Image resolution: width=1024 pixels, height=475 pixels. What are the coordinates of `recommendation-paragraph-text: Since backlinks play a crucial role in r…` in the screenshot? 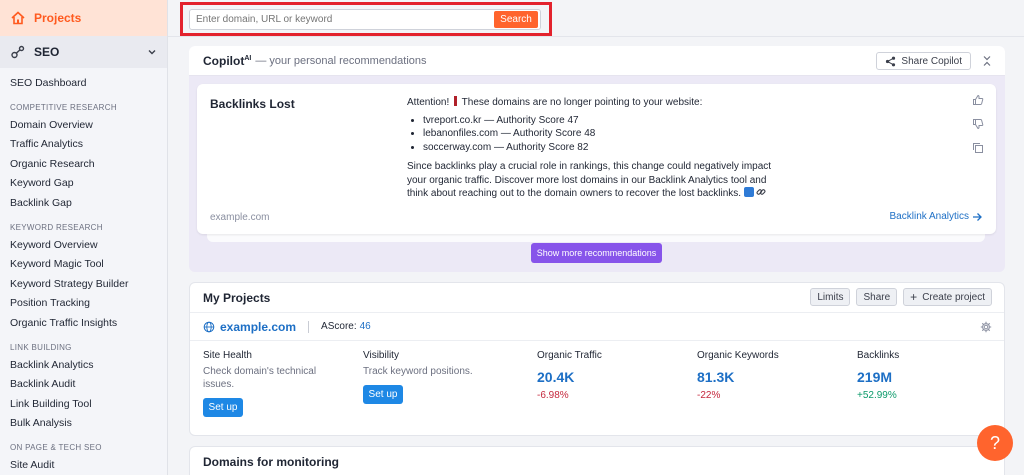 It's located at (589, 180).